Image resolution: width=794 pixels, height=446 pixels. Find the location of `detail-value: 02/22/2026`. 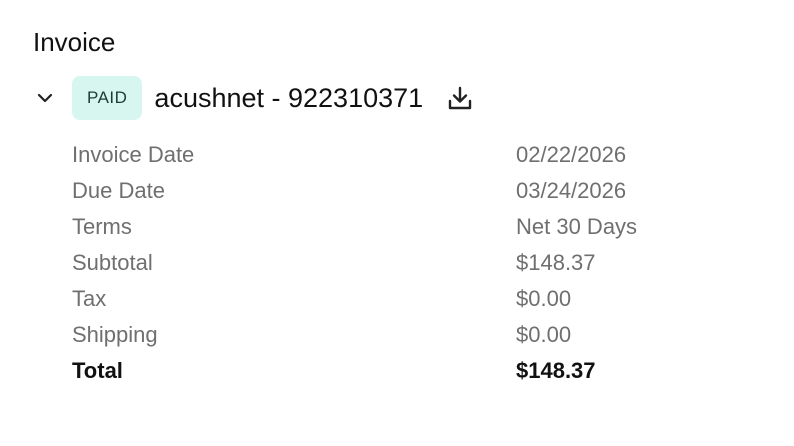

detail-value: 02/22/2026 is located at coordinates (571, 154).